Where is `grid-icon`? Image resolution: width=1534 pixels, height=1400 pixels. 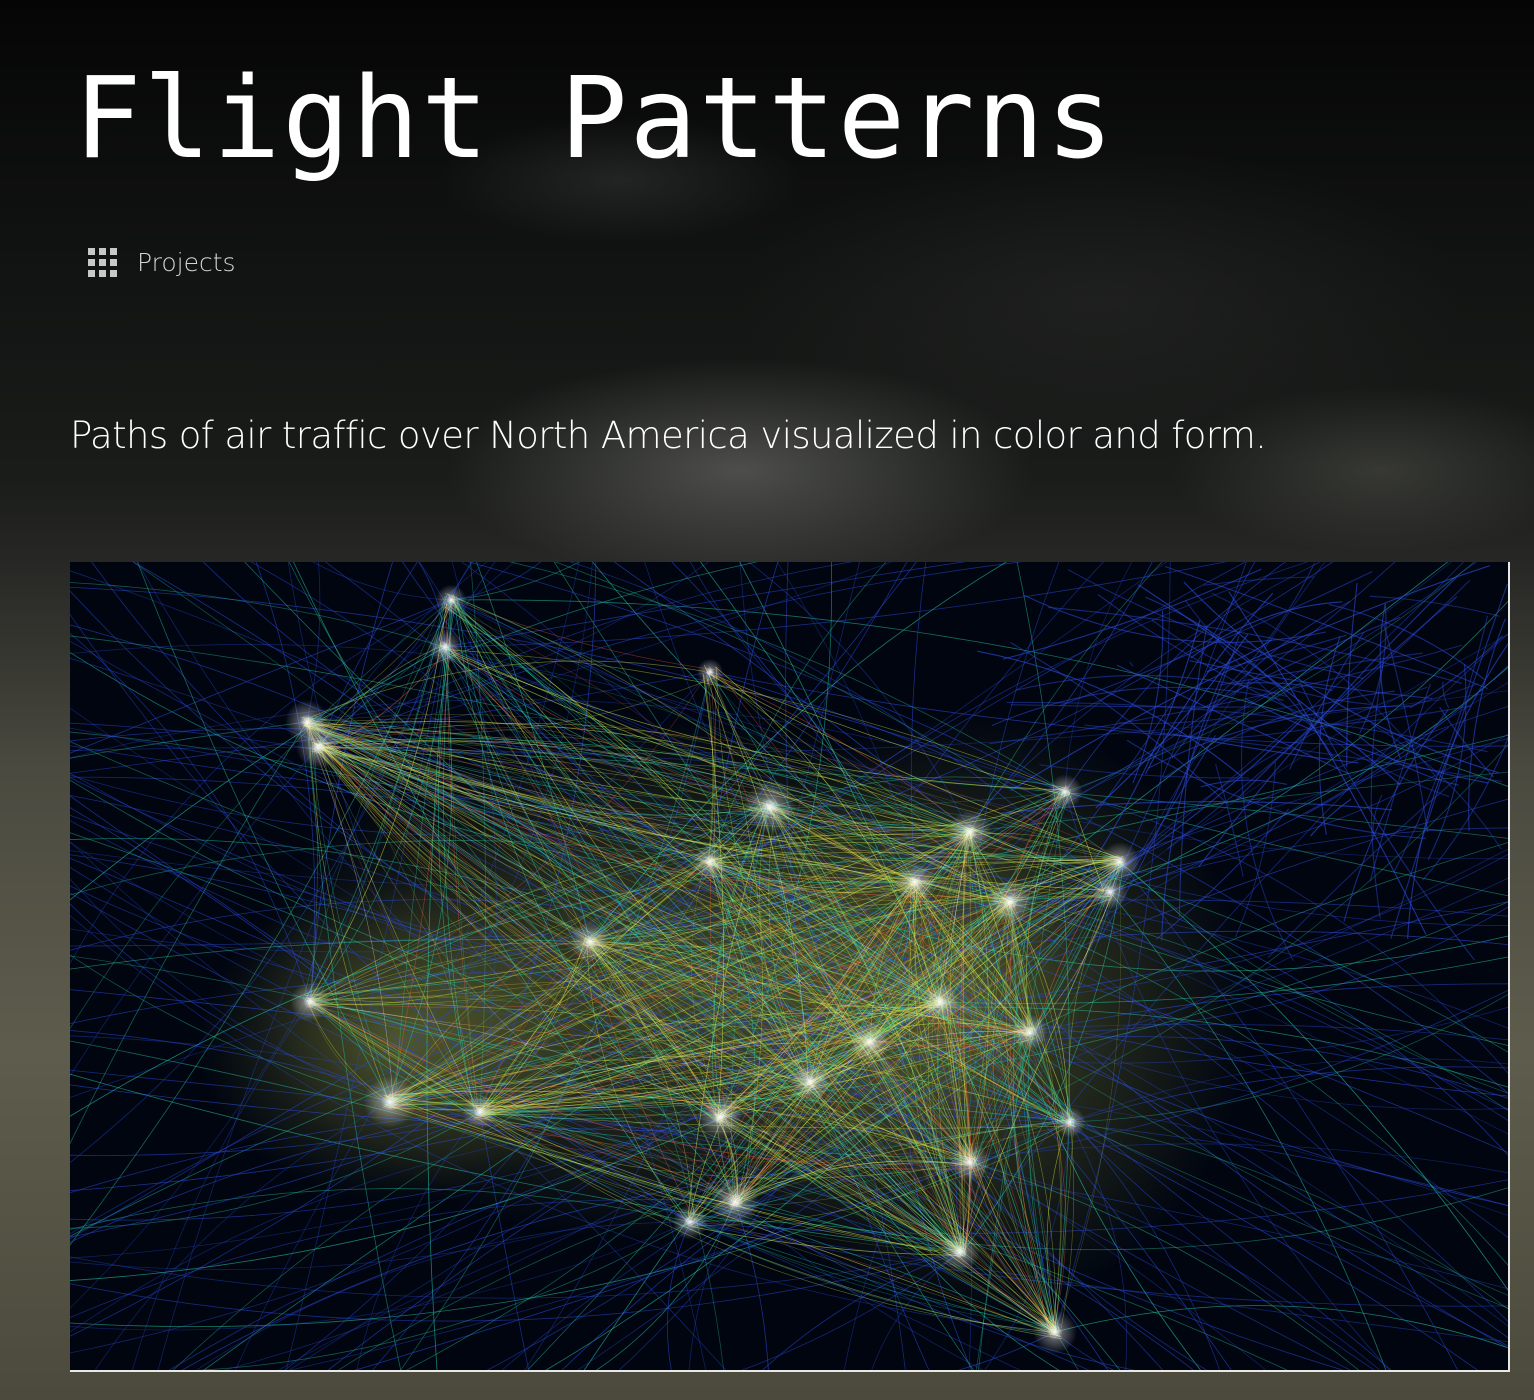 grid-icon is located at coordinates (102, 262).